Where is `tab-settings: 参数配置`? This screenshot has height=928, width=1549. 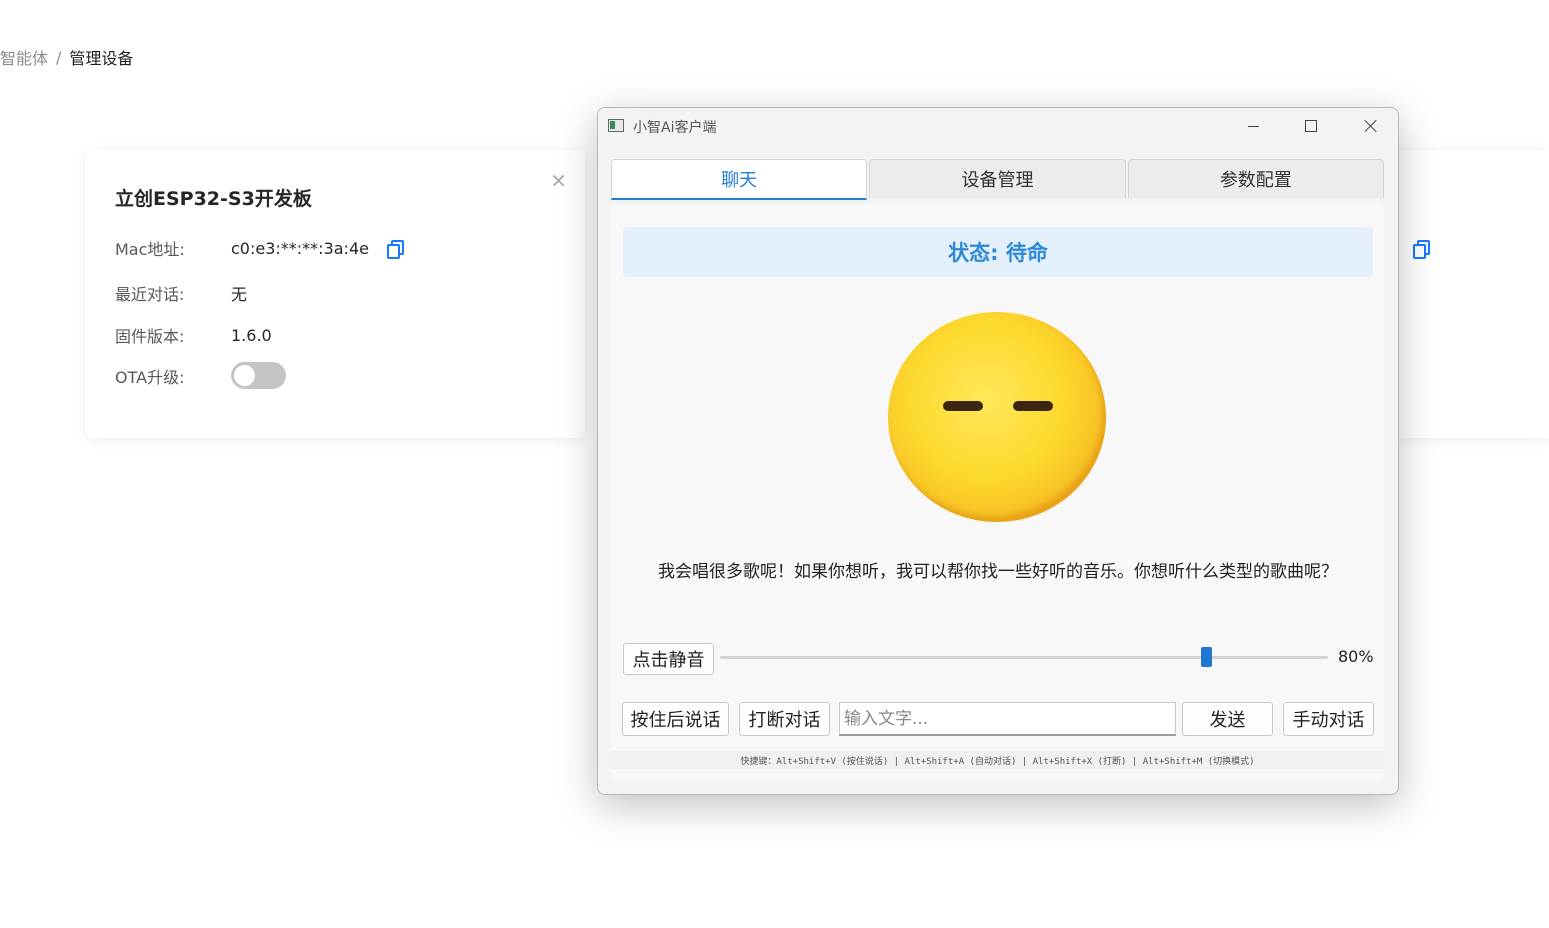
tab-settings: 参数配置 is located at coordinates (1255, 178).